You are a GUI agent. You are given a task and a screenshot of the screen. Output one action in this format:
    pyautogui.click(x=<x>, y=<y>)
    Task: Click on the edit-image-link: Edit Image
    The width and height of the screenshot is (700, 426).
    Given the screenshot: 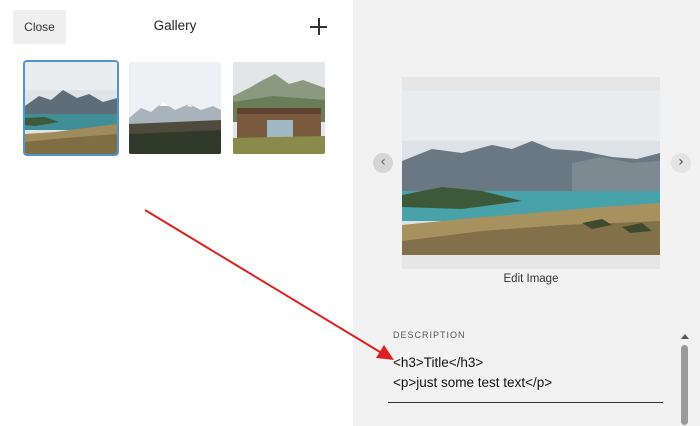 What is the action you would take?
    pyautogui.click(x=531, y=279)
    